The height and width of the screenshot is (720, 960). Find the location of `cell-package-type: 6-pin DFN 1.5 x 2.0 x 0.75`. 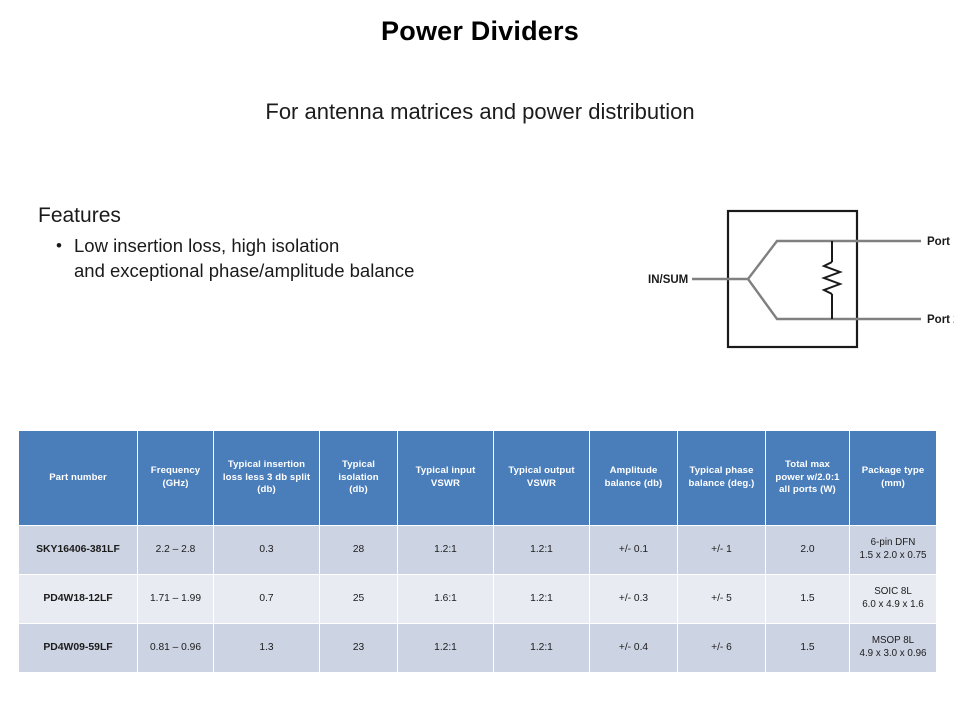

cell-package-type: 6-pin DFN 1.5 x 2.0 x 0.75 is located at coordinates (893, 550).